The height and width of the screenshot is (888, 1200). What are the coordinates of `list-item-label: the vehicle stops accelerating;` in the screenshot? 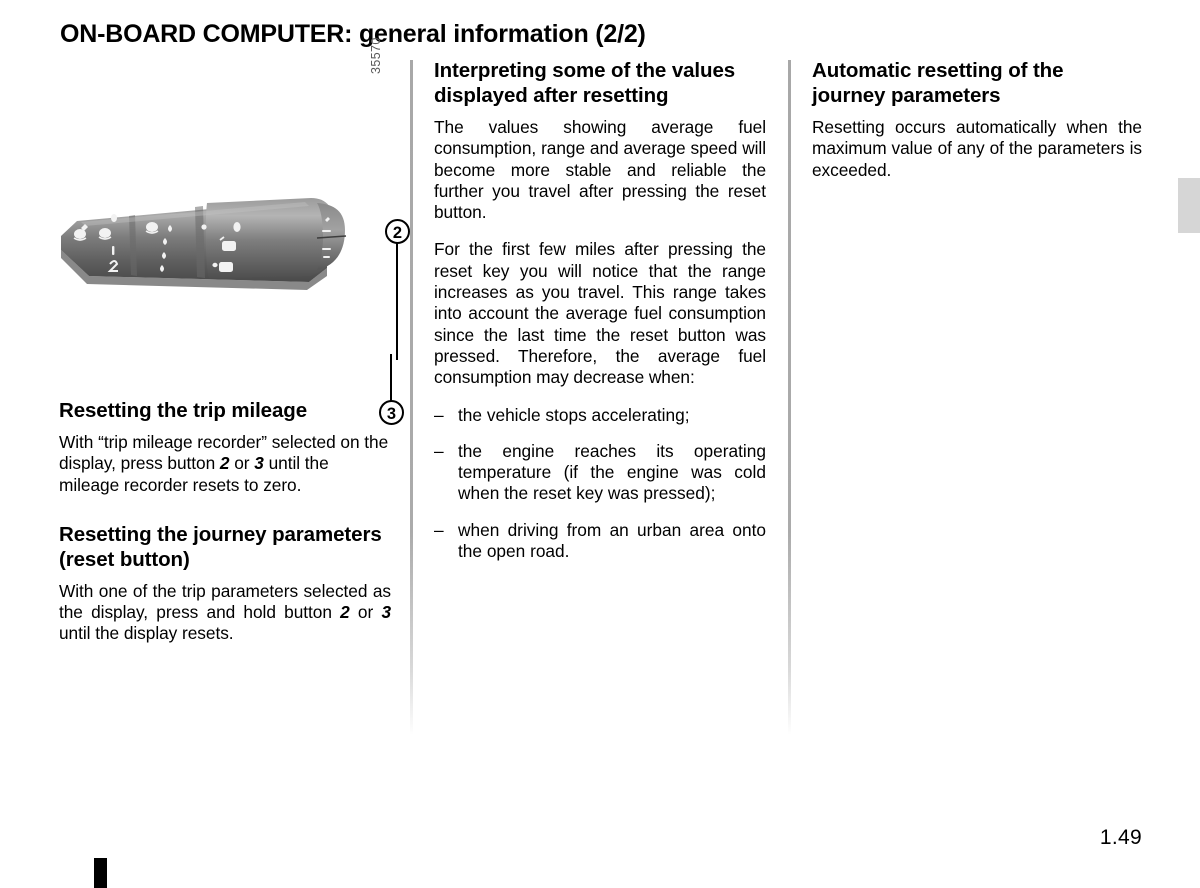 It's located at (574, 414).